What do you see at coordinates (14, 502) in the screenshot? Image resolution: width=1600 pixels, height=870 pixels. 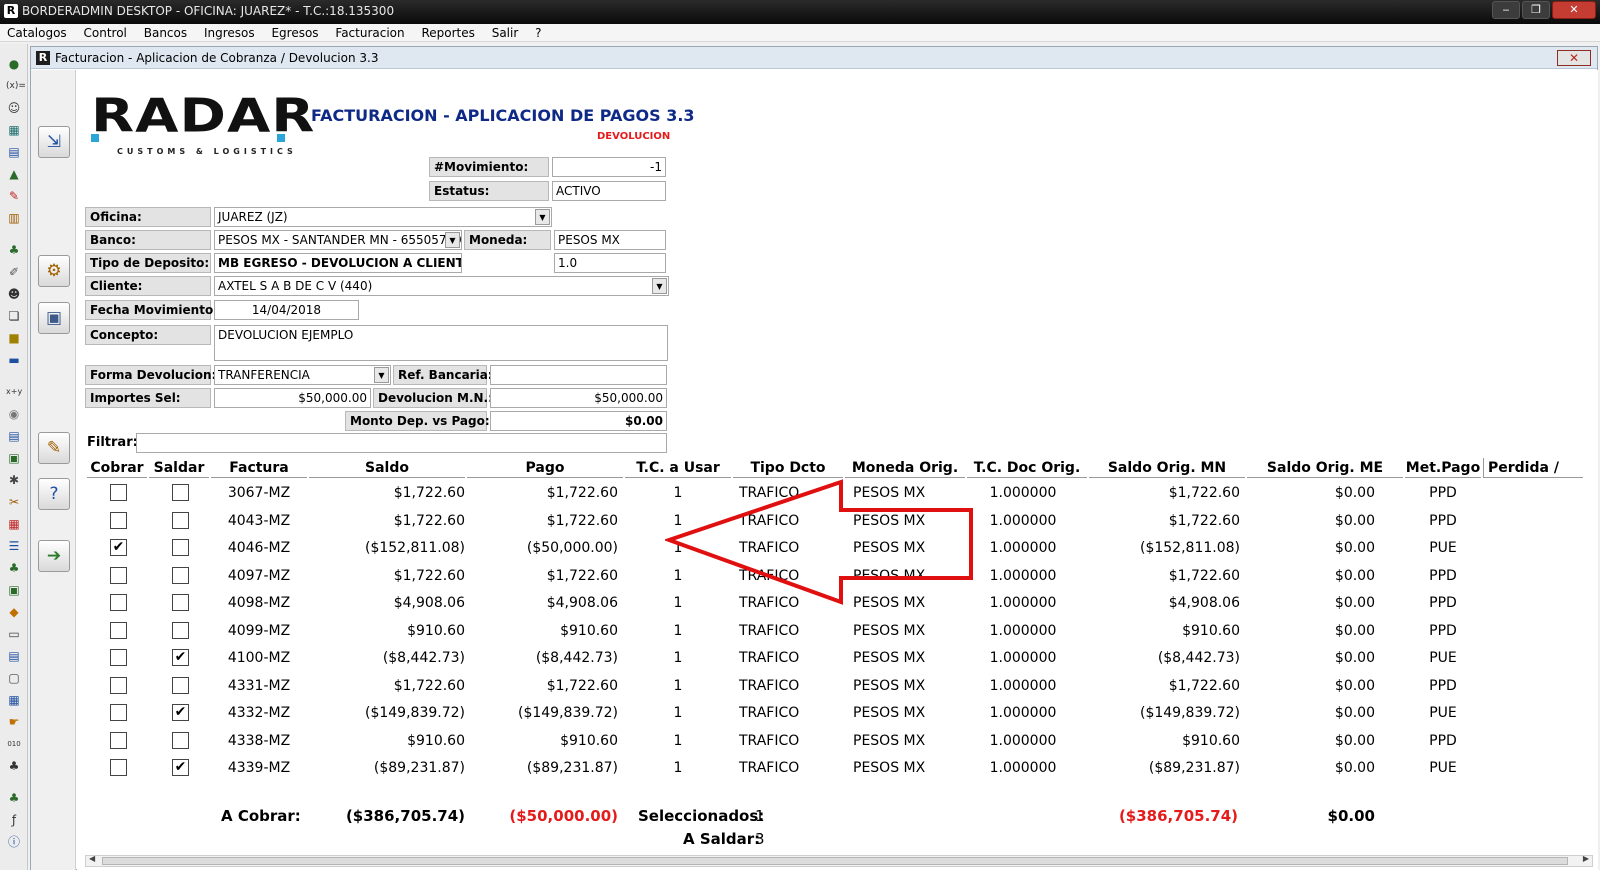 I see `tools-icon: ✂` at bounding box center [14, 502].